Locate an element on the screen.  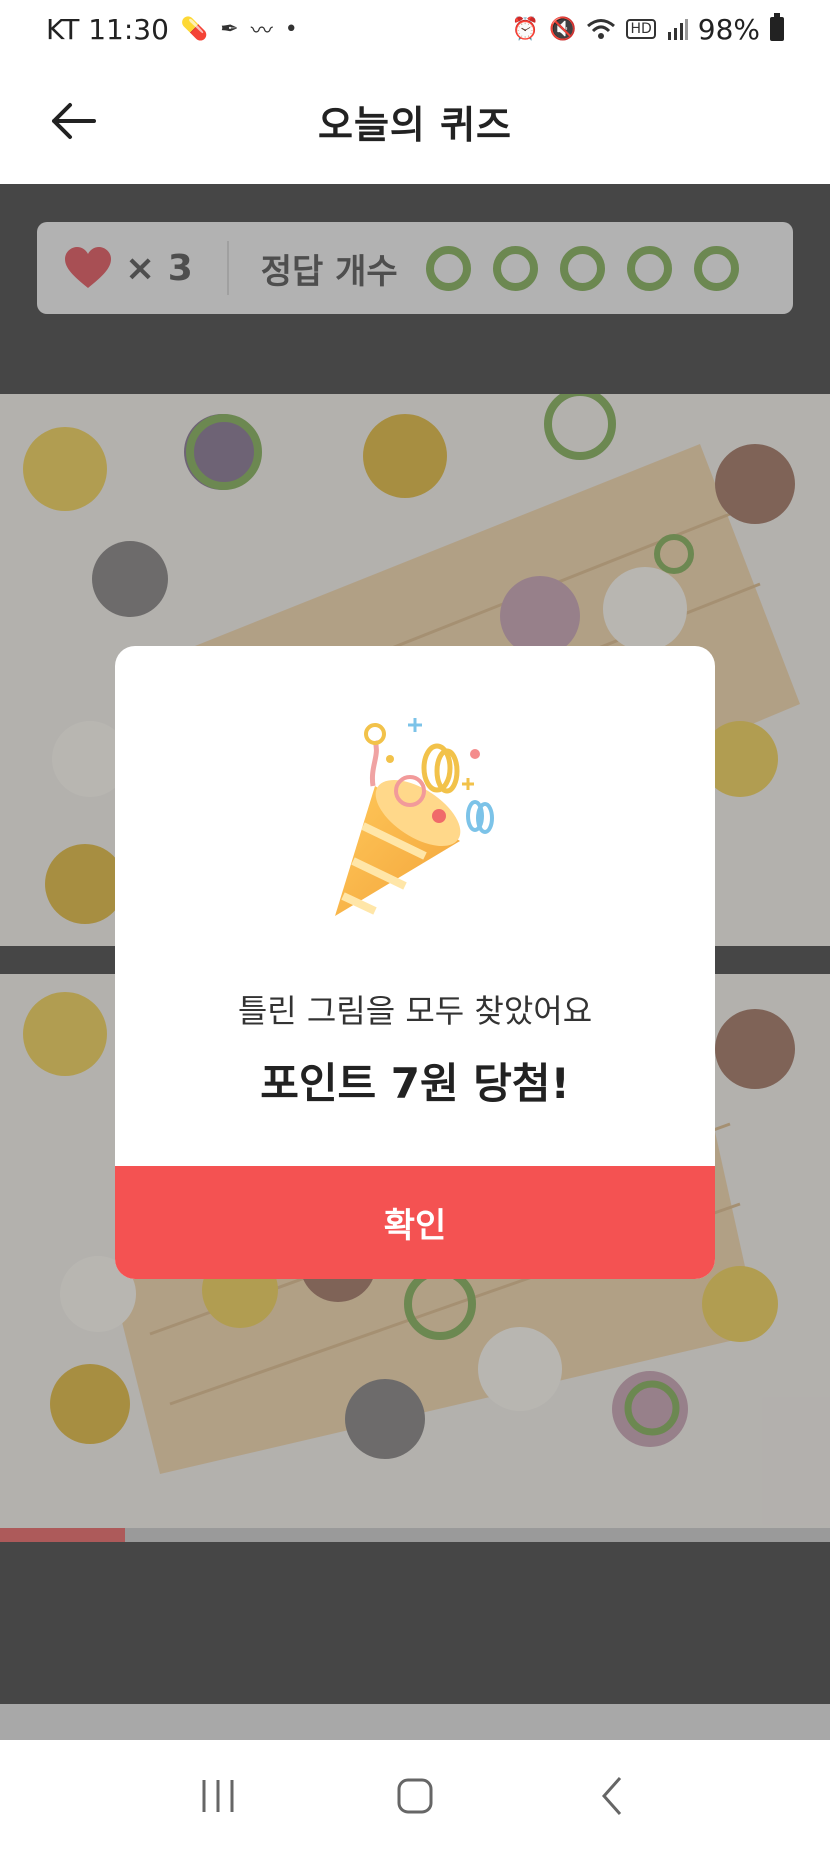
back-button is located at coordinates (73, 121).